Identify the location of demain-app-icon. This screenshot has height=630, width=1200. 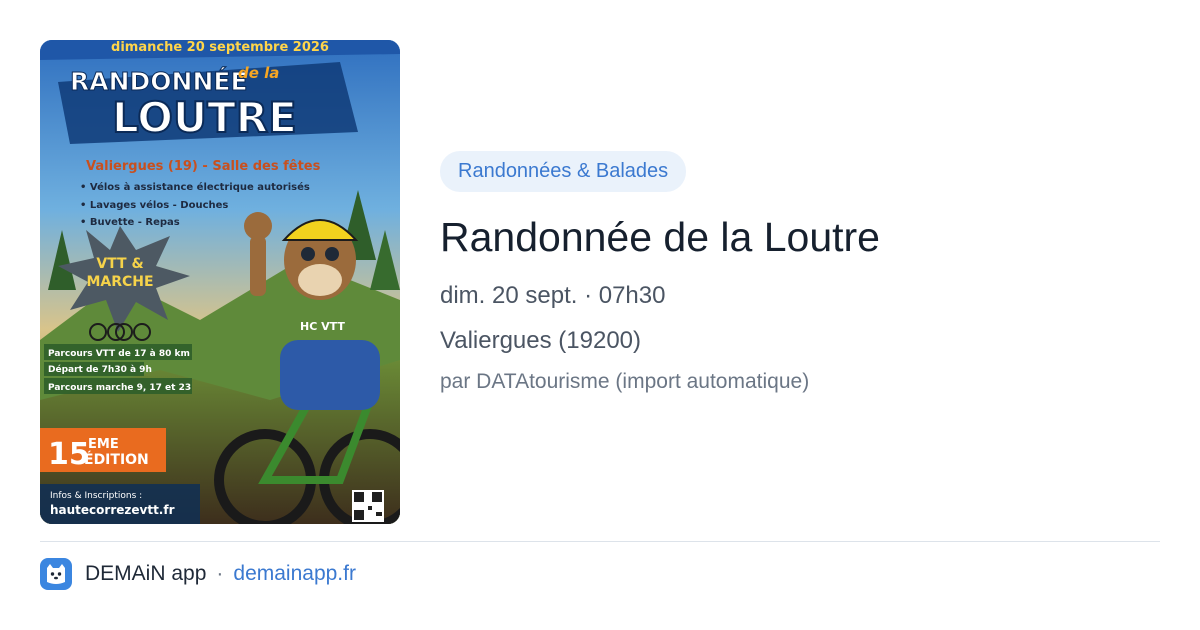
(56, 574).